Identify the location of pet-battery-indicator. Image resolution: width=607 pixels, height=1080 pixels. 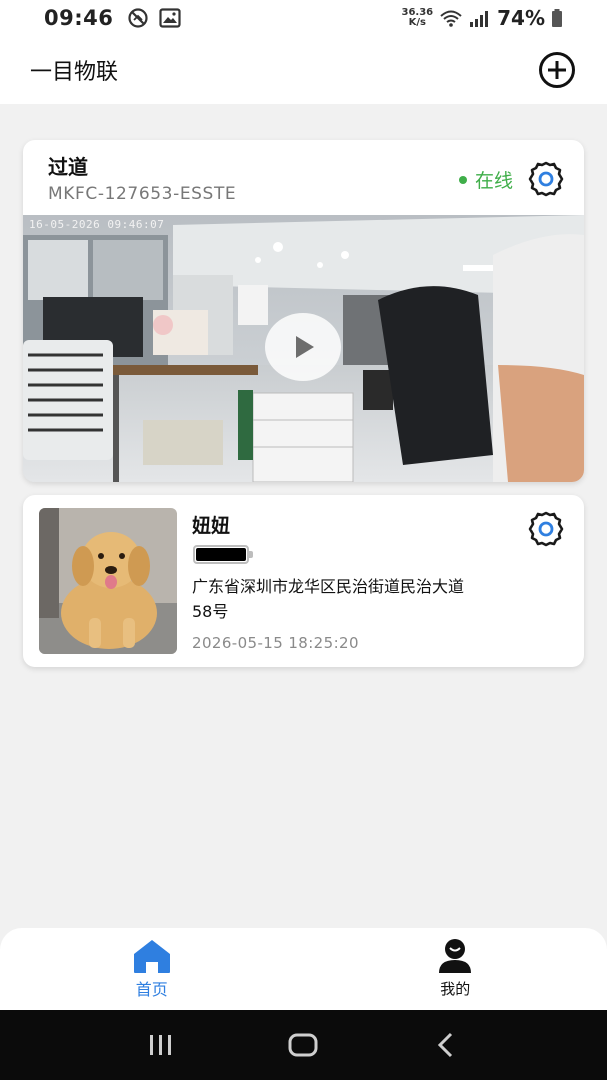
(223, 554).